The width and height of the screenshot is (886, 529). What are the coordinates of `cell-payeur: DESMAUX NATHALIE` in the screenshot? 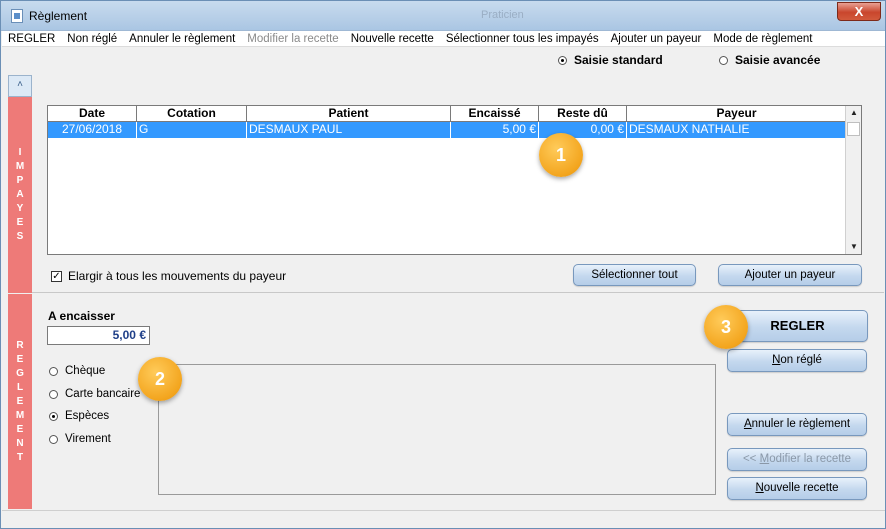 It's located at (737, 130).